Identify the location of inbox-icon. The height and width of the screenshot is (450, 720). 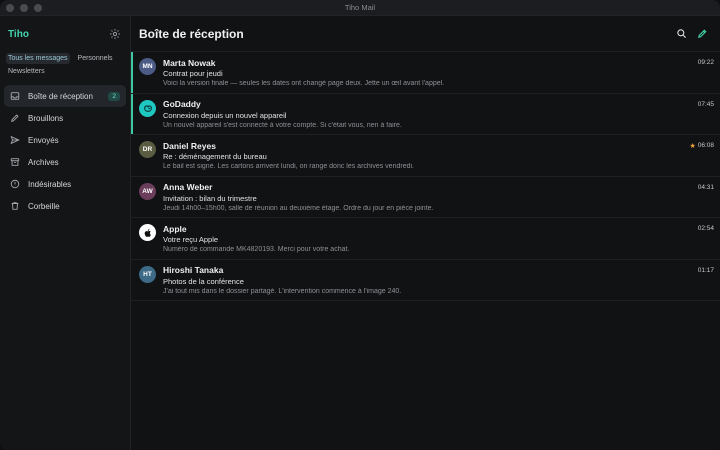
(15, 96).